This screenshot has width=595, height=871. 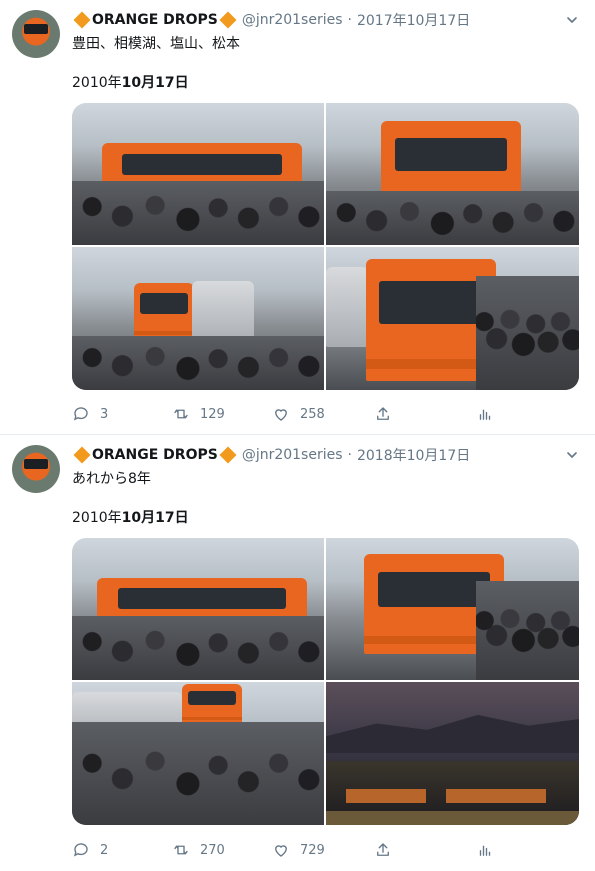 I want to click on tweet-header: ORANGE DROPS @jnr201series · 2018年10月17日, so click(x=271, y=455).